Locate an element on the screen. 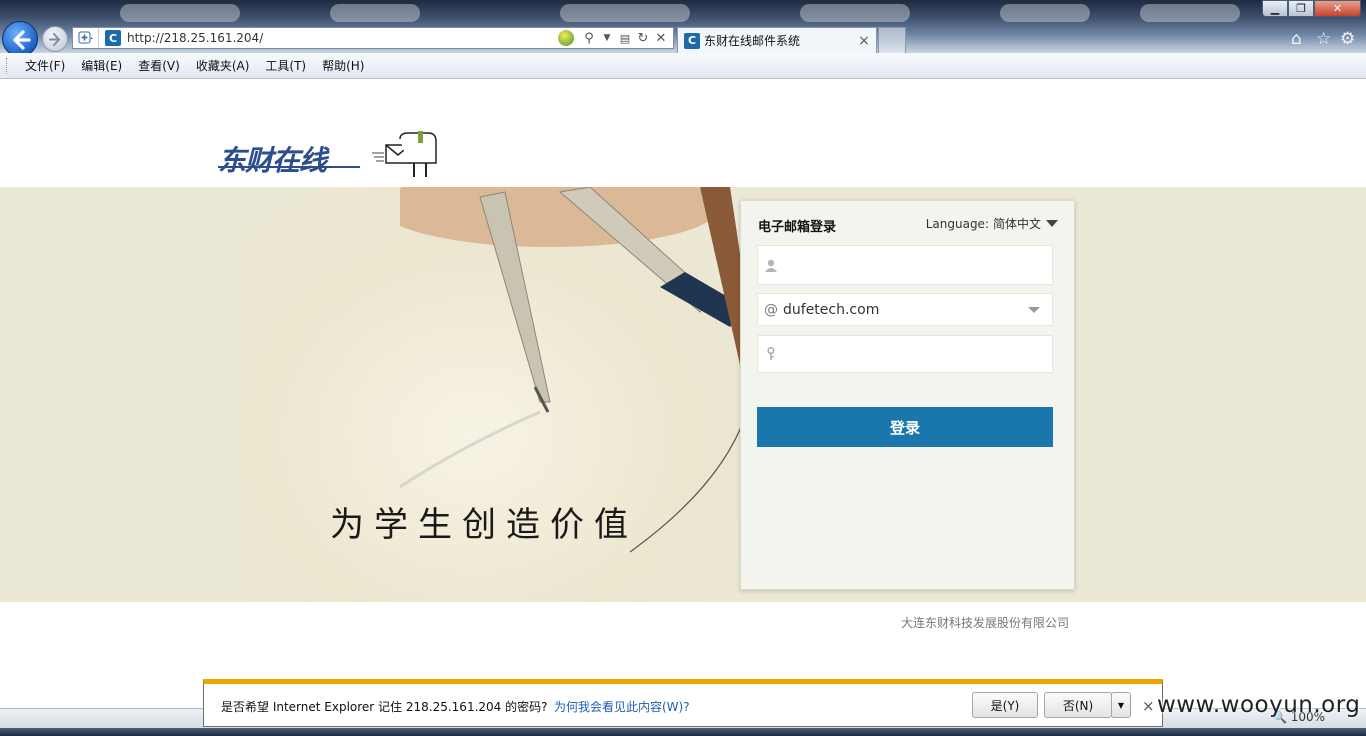 The image size is (1366, 736). login-button: 登录 is located at coordinates (905, 427).